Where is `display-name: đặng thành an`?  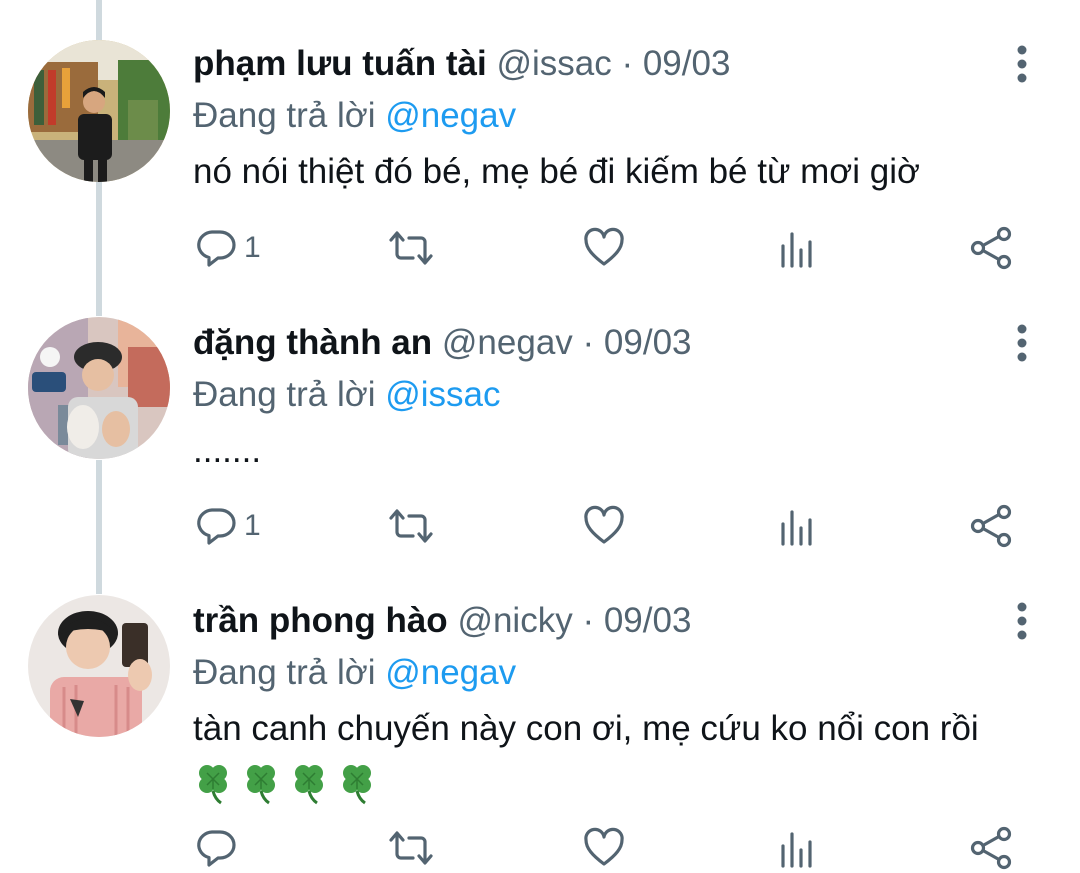
display-name: đặng thành an is located at coordinates (312, 342).